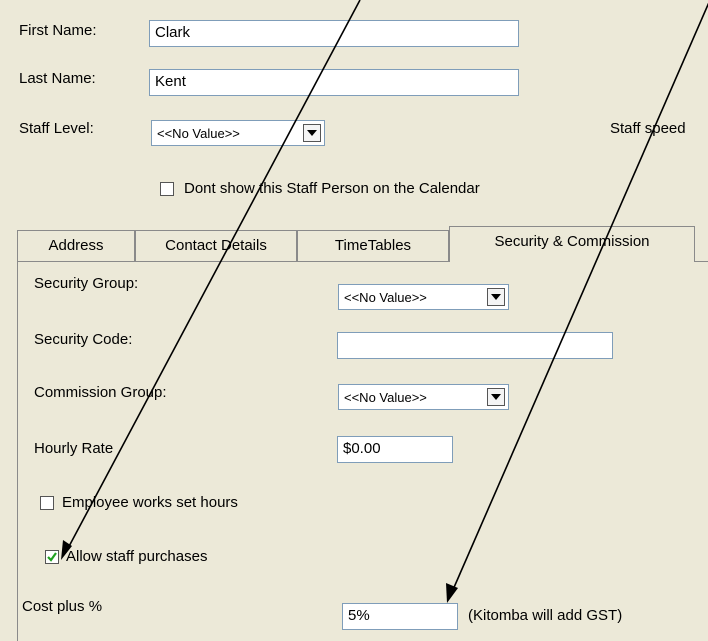 This screenshot has height=641, width=708. Describe the element at coordinates (648, 128) in the screenshot. I see `staff-speed-label: Staff speed` at that location.